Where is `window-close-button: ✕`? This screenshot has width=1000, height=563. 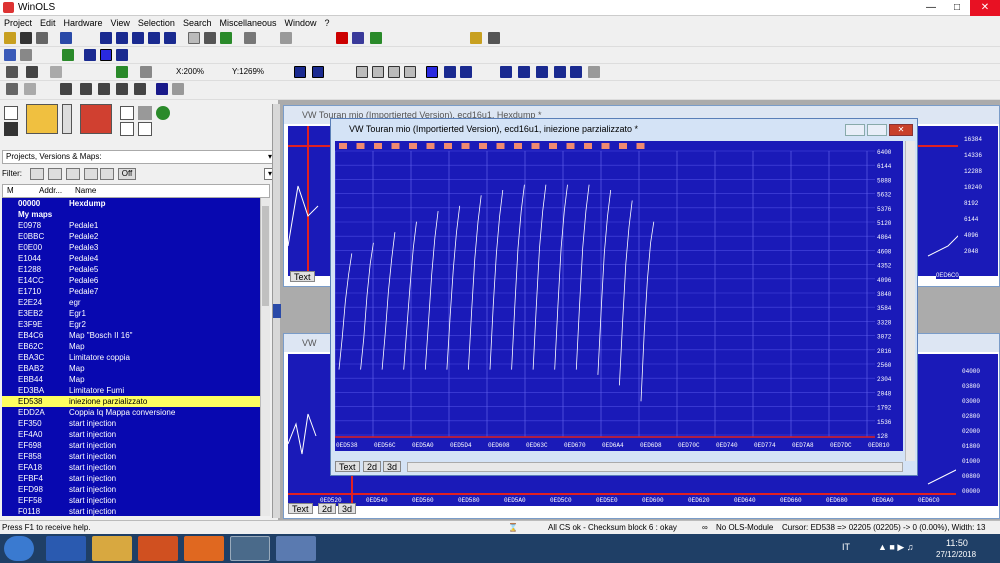
window-close-button: ✕ is located at coordinates (901, 130).